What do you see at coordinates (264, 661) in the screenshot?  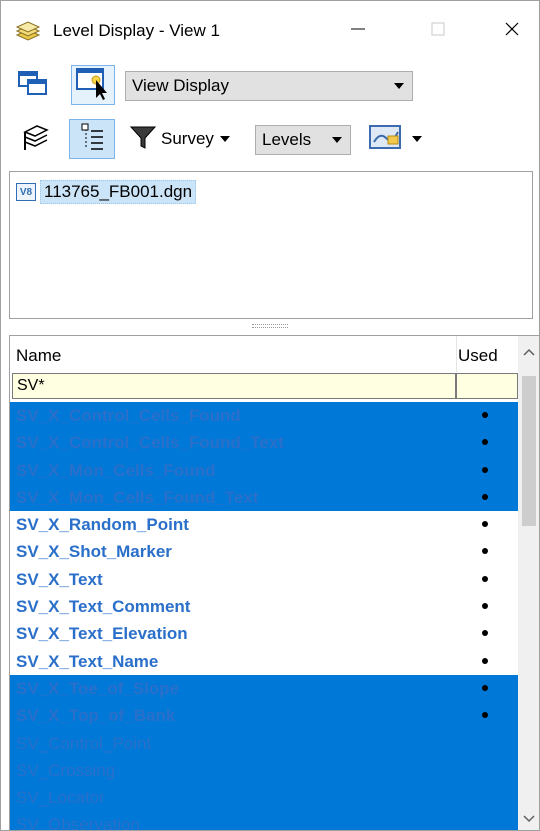 I see `level-row: SV_X_Text_Name` at bounding box center [264, 661].